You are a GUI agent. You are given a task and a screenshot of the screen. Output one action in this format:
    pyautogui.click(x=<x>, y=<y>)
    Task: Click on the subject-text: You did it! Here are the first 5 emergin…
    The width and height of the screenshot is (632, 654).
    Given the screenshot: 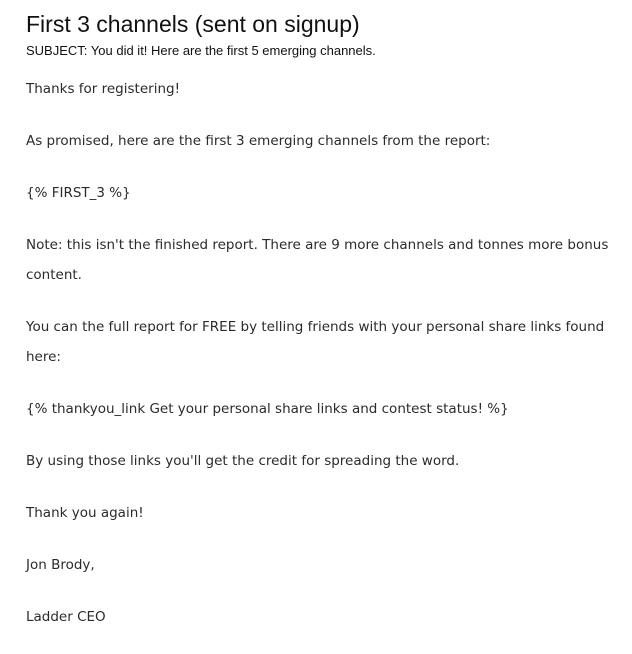 What is the action you would take?
    pyautogui.click(x=233, y=50)
    